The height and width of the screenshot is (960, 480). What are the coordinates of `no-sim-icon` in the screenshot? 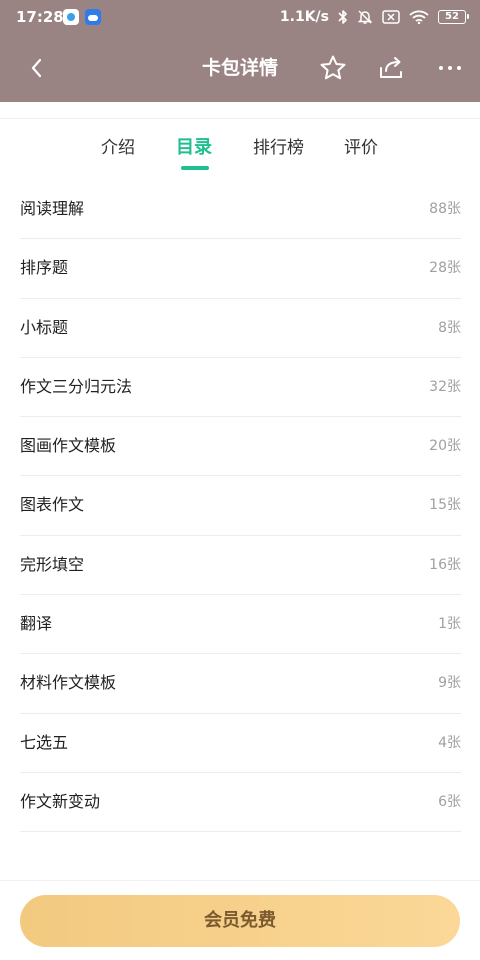 It's located at (391, 17).